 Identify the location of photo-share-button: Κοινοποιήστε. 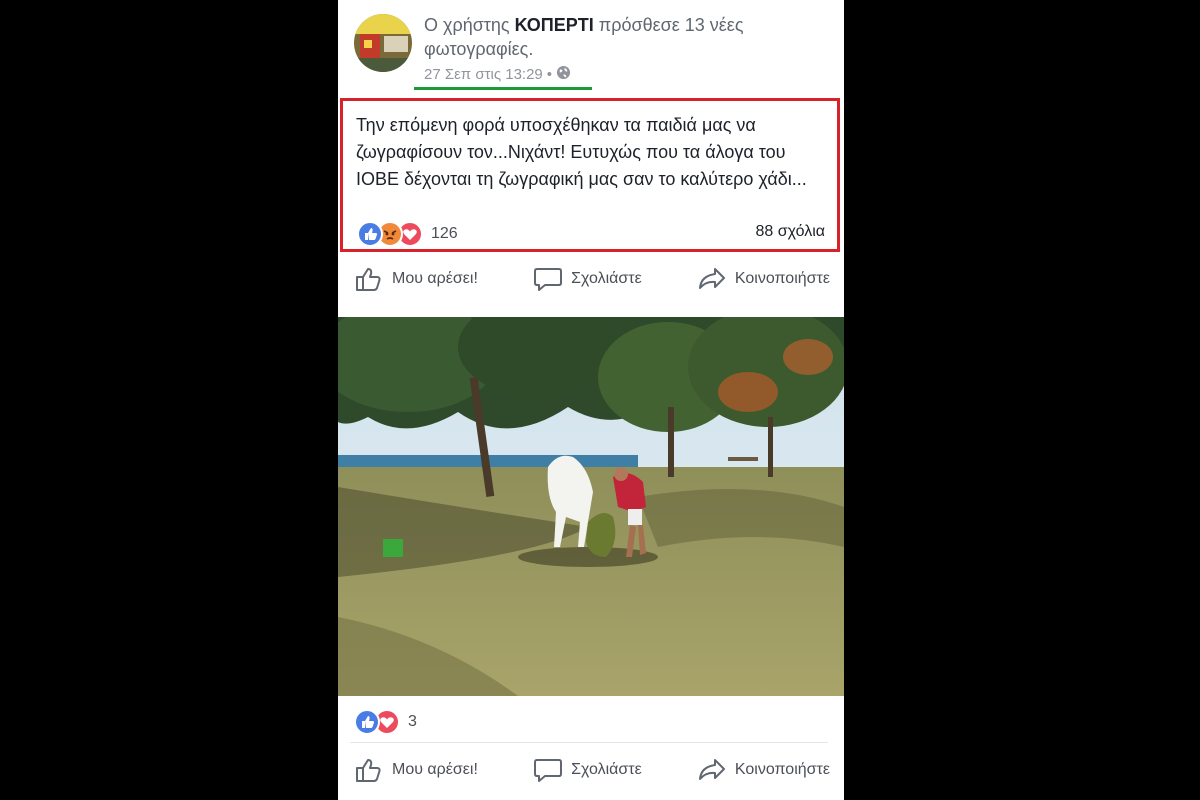
(763, 770).